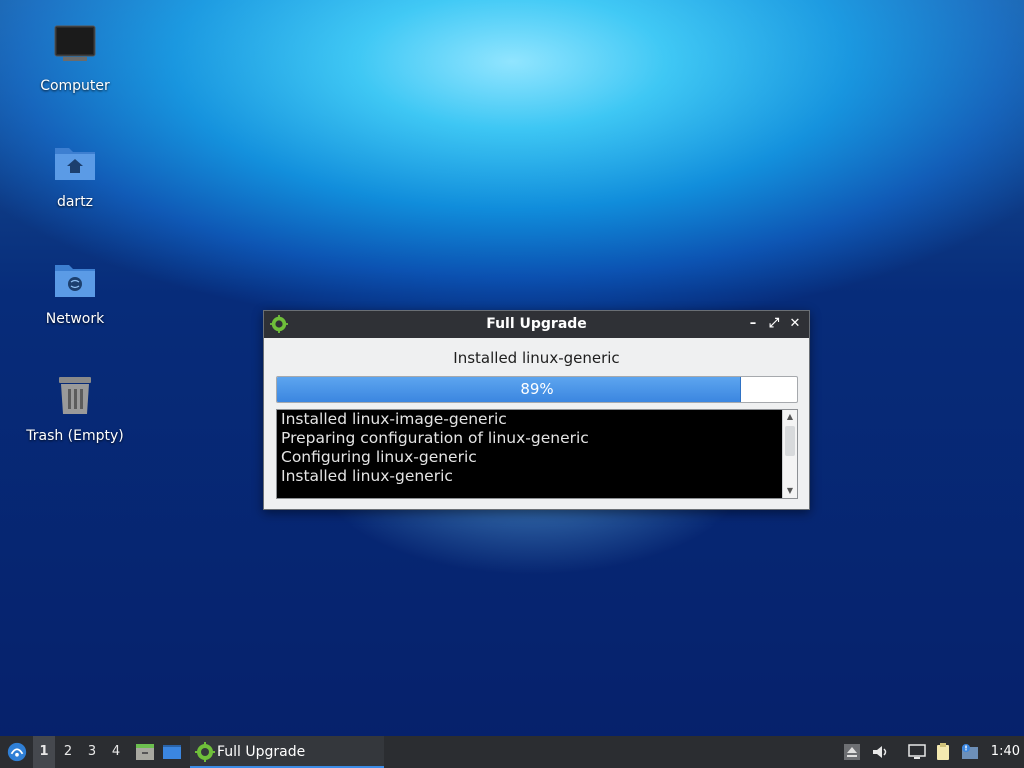 This screenshot has height=768, width=1024. I want to click on lubuntu-logo-icon, so click(17, 752).